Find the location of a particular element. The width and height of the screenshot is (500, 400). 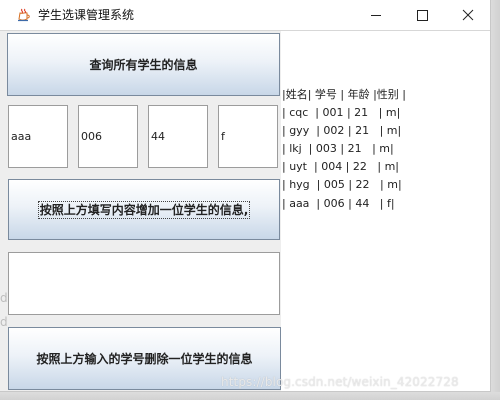

student-sex-input is located at coordinates (248, 136).